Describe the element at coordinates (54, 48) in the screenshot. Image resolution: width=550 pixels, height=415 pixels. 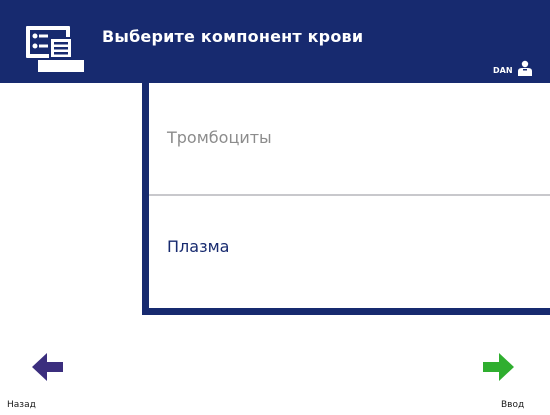
I see `screen-menu-icon` at that location.